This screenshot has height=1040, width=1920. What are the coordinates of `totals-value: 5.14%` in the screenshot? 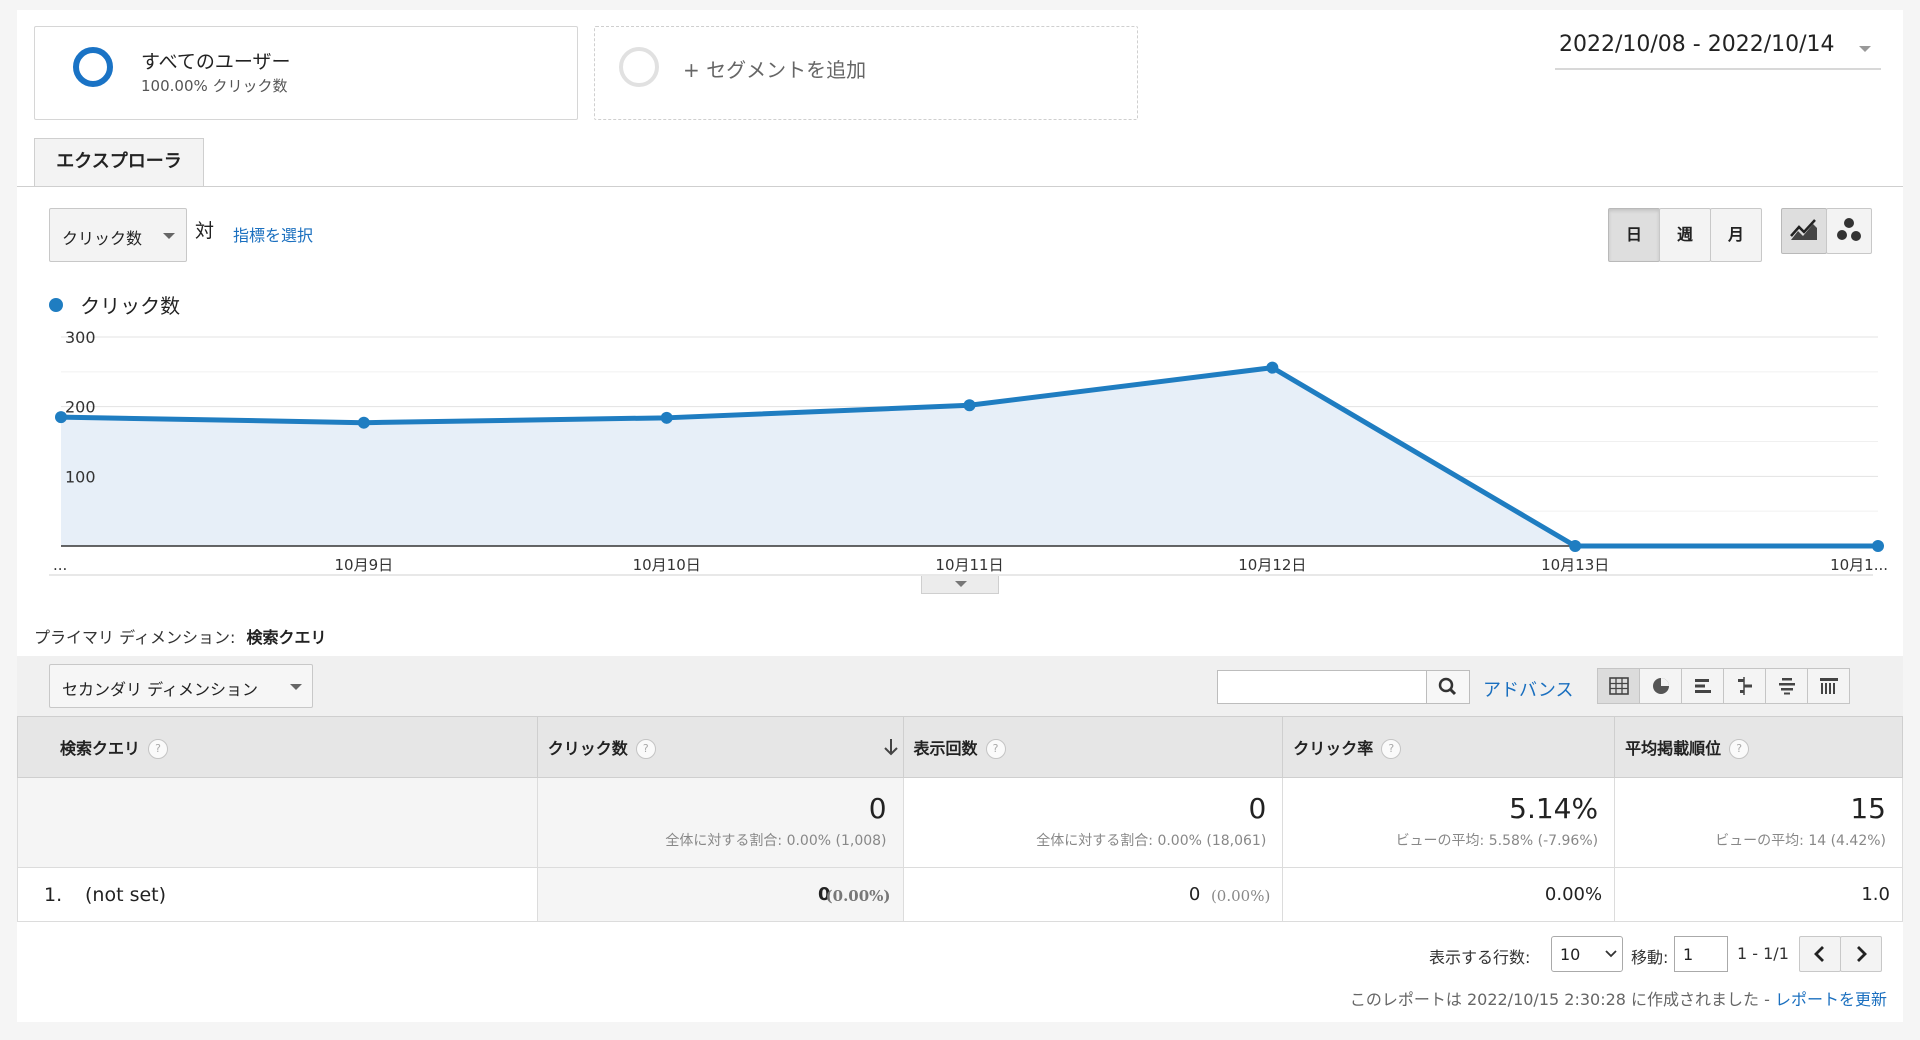 It's located at (1554, 808).